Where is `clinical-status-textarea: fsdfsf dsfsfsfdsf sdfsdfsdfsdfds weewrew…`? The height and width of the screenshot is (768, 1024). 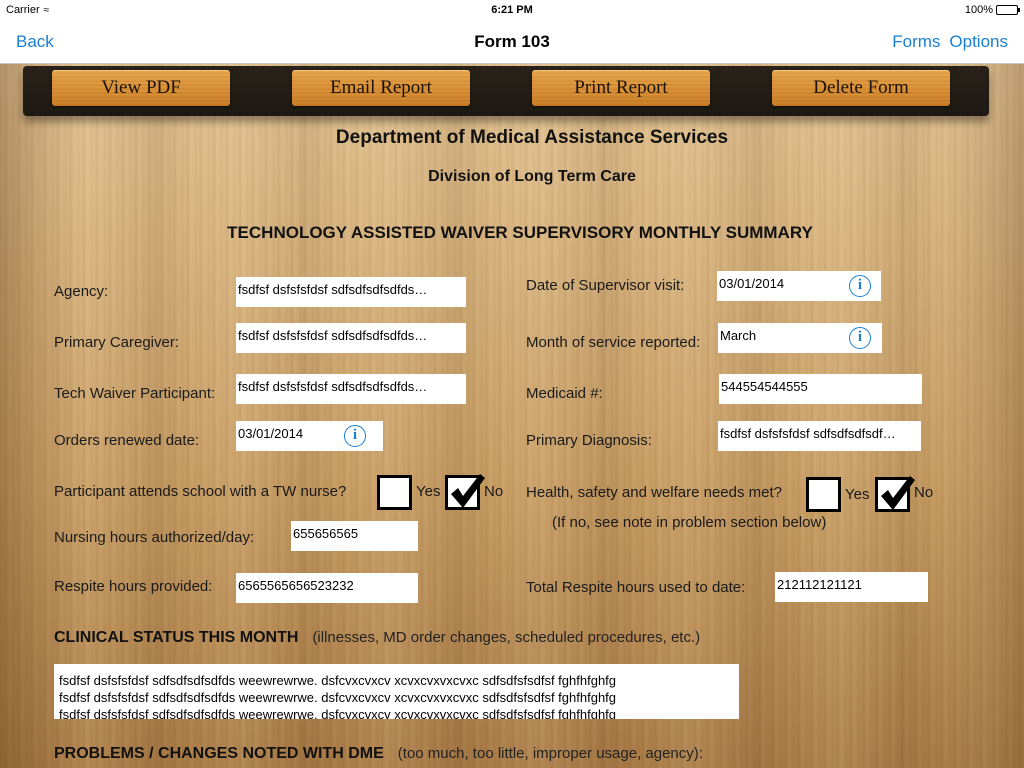 clinical-status-textarea: fsdfsf dsfsfsfdsf sdfsdfsdfsdfds weewrew… is located at coordinates (396, 691).